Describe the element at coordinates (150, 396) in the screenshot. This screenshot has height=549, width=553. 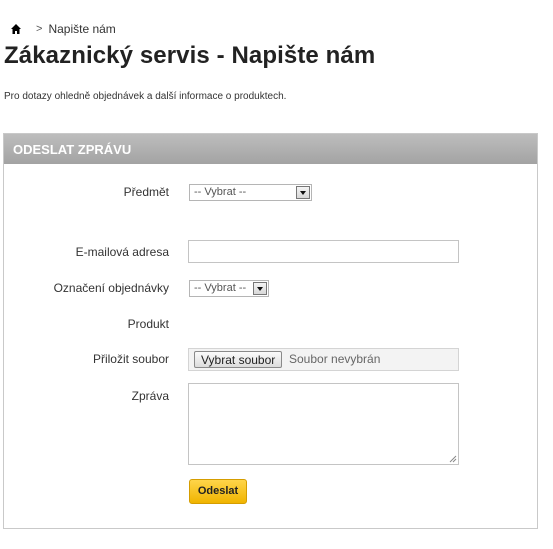
I see `message-label: Zpráva` at that location.